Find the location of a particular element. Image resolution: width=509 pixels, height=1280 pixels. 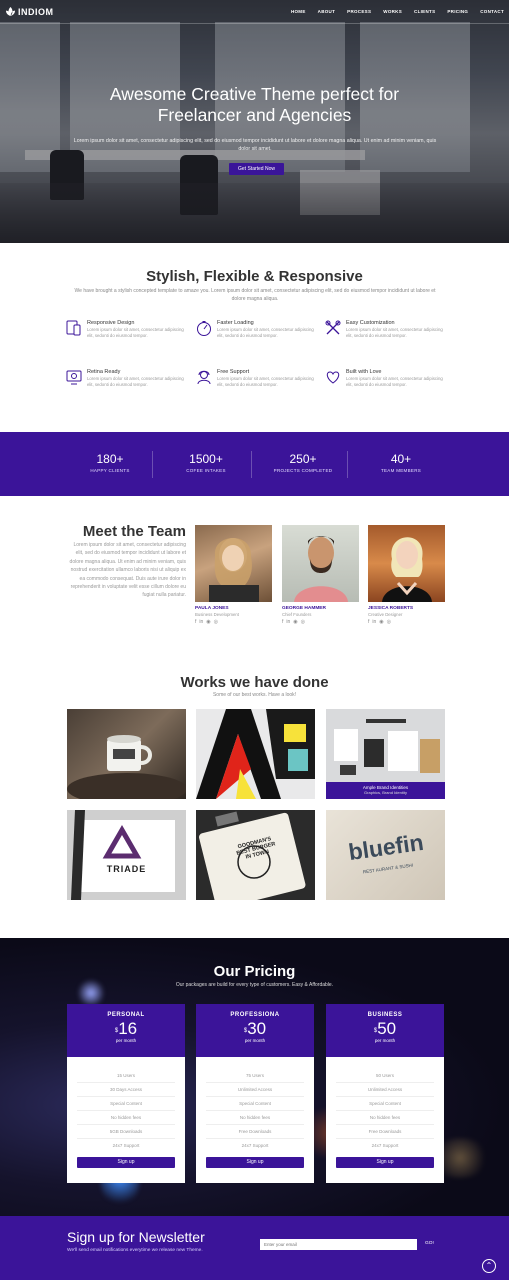

stat-number: 250+ is located at coordinates (303, 459).